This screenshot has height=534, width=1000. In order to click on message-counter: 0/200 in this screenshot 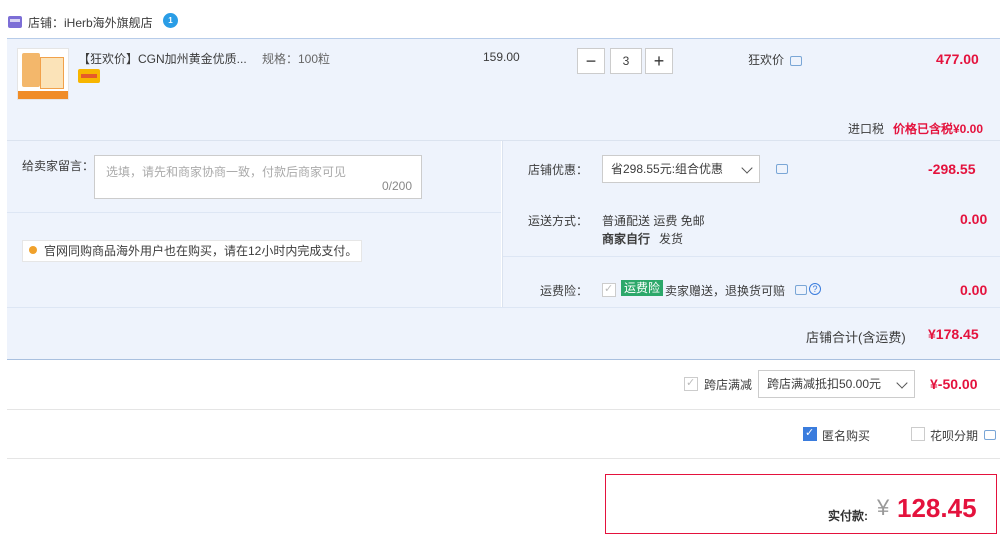, I will do `click(396, 186)`.